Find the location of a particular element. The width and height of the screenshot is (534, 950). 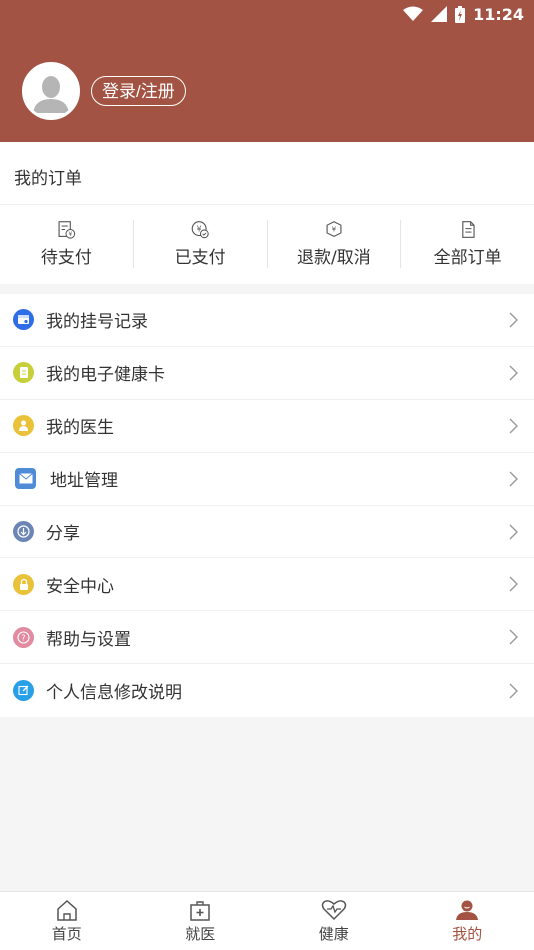

tab-health: 健康 is located at coordinates (334, 921).